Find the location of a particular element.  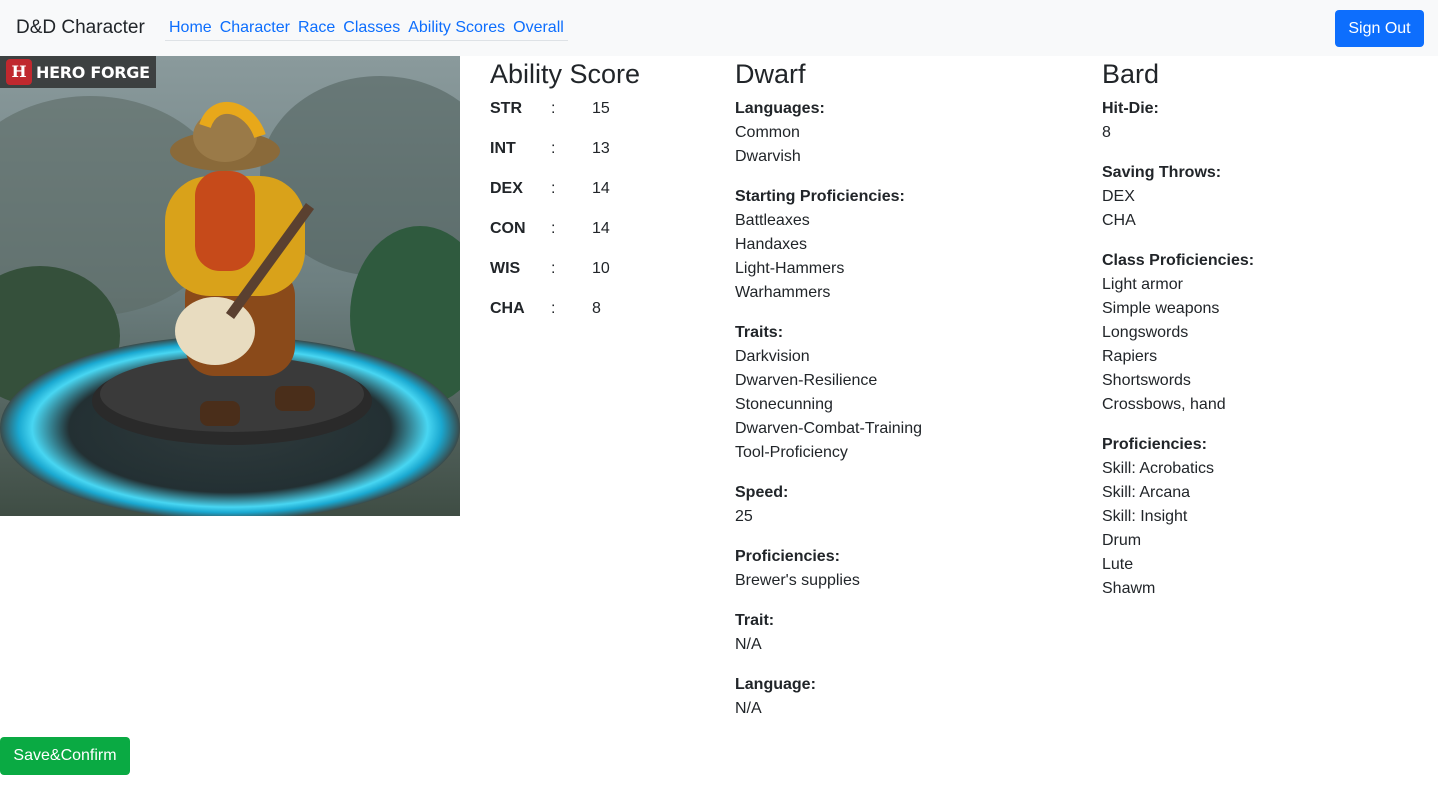

race-section-title: Speed: is located at coordinates (762, 492).